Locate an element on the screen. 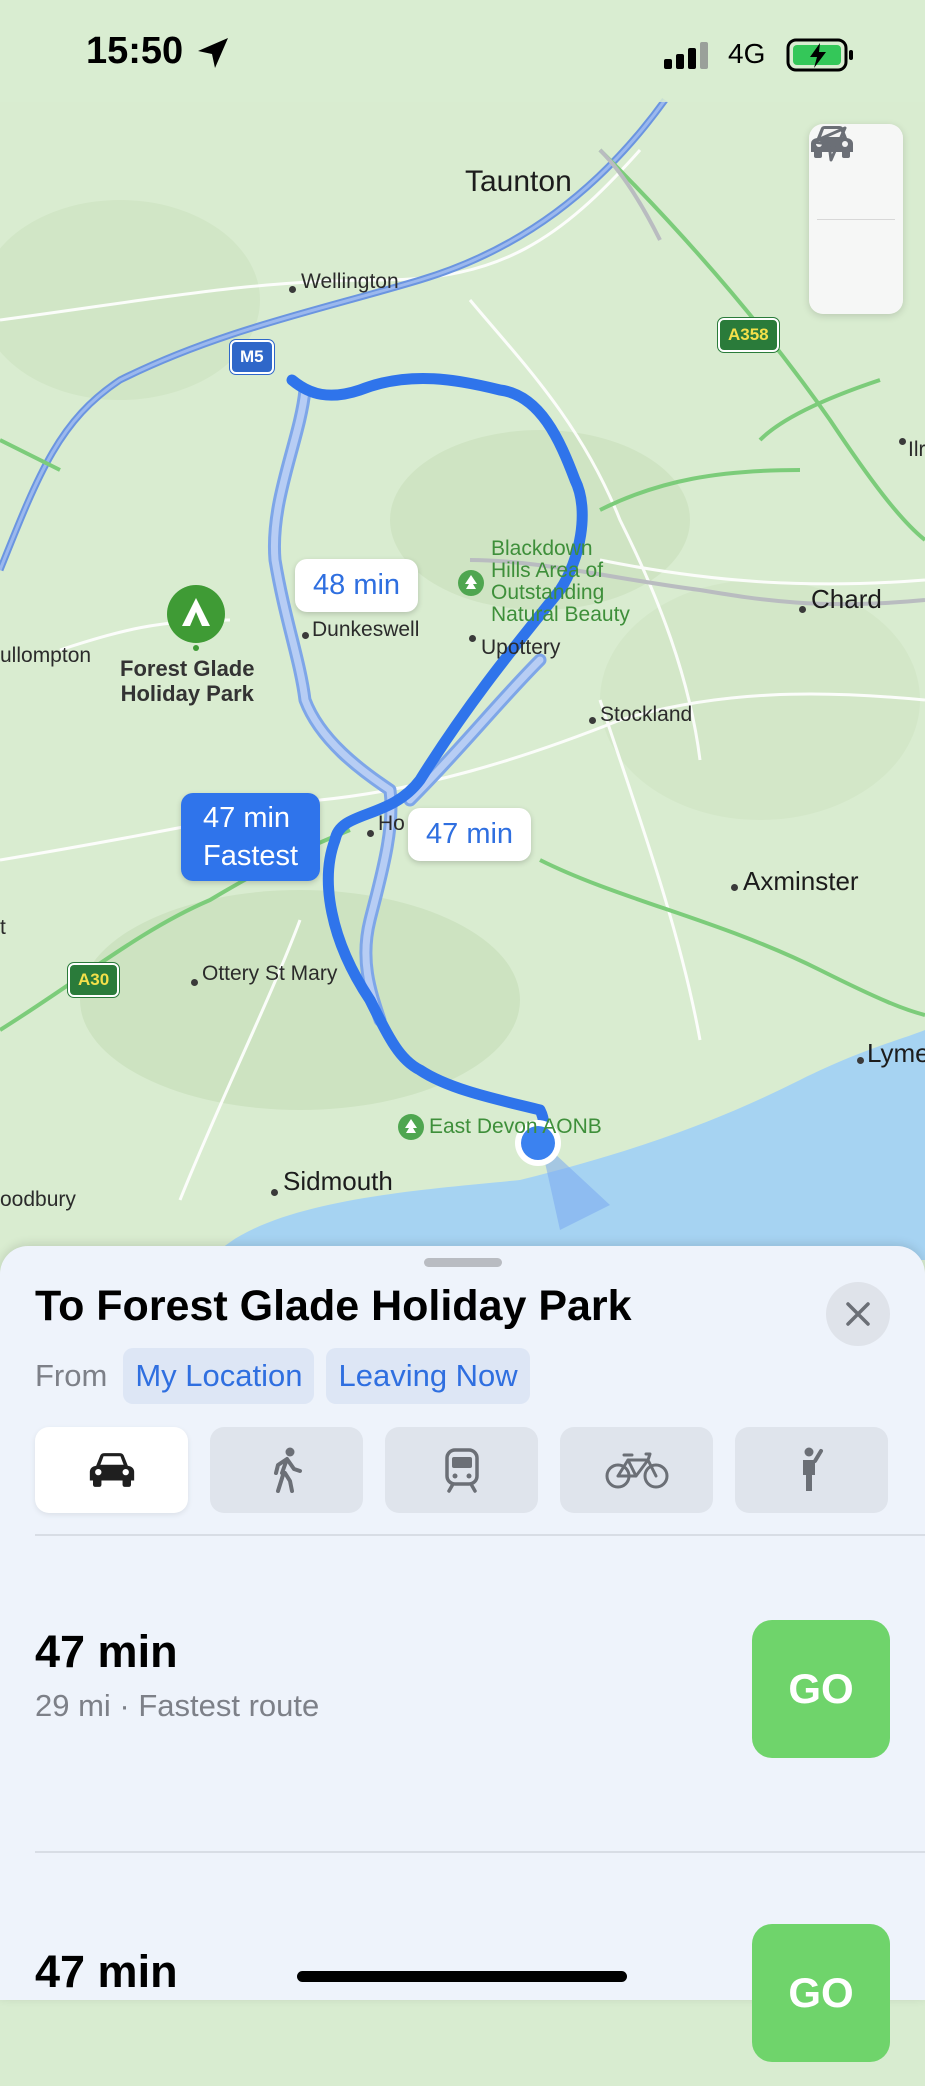  from-label: From is located at coordinates (71, 1375).